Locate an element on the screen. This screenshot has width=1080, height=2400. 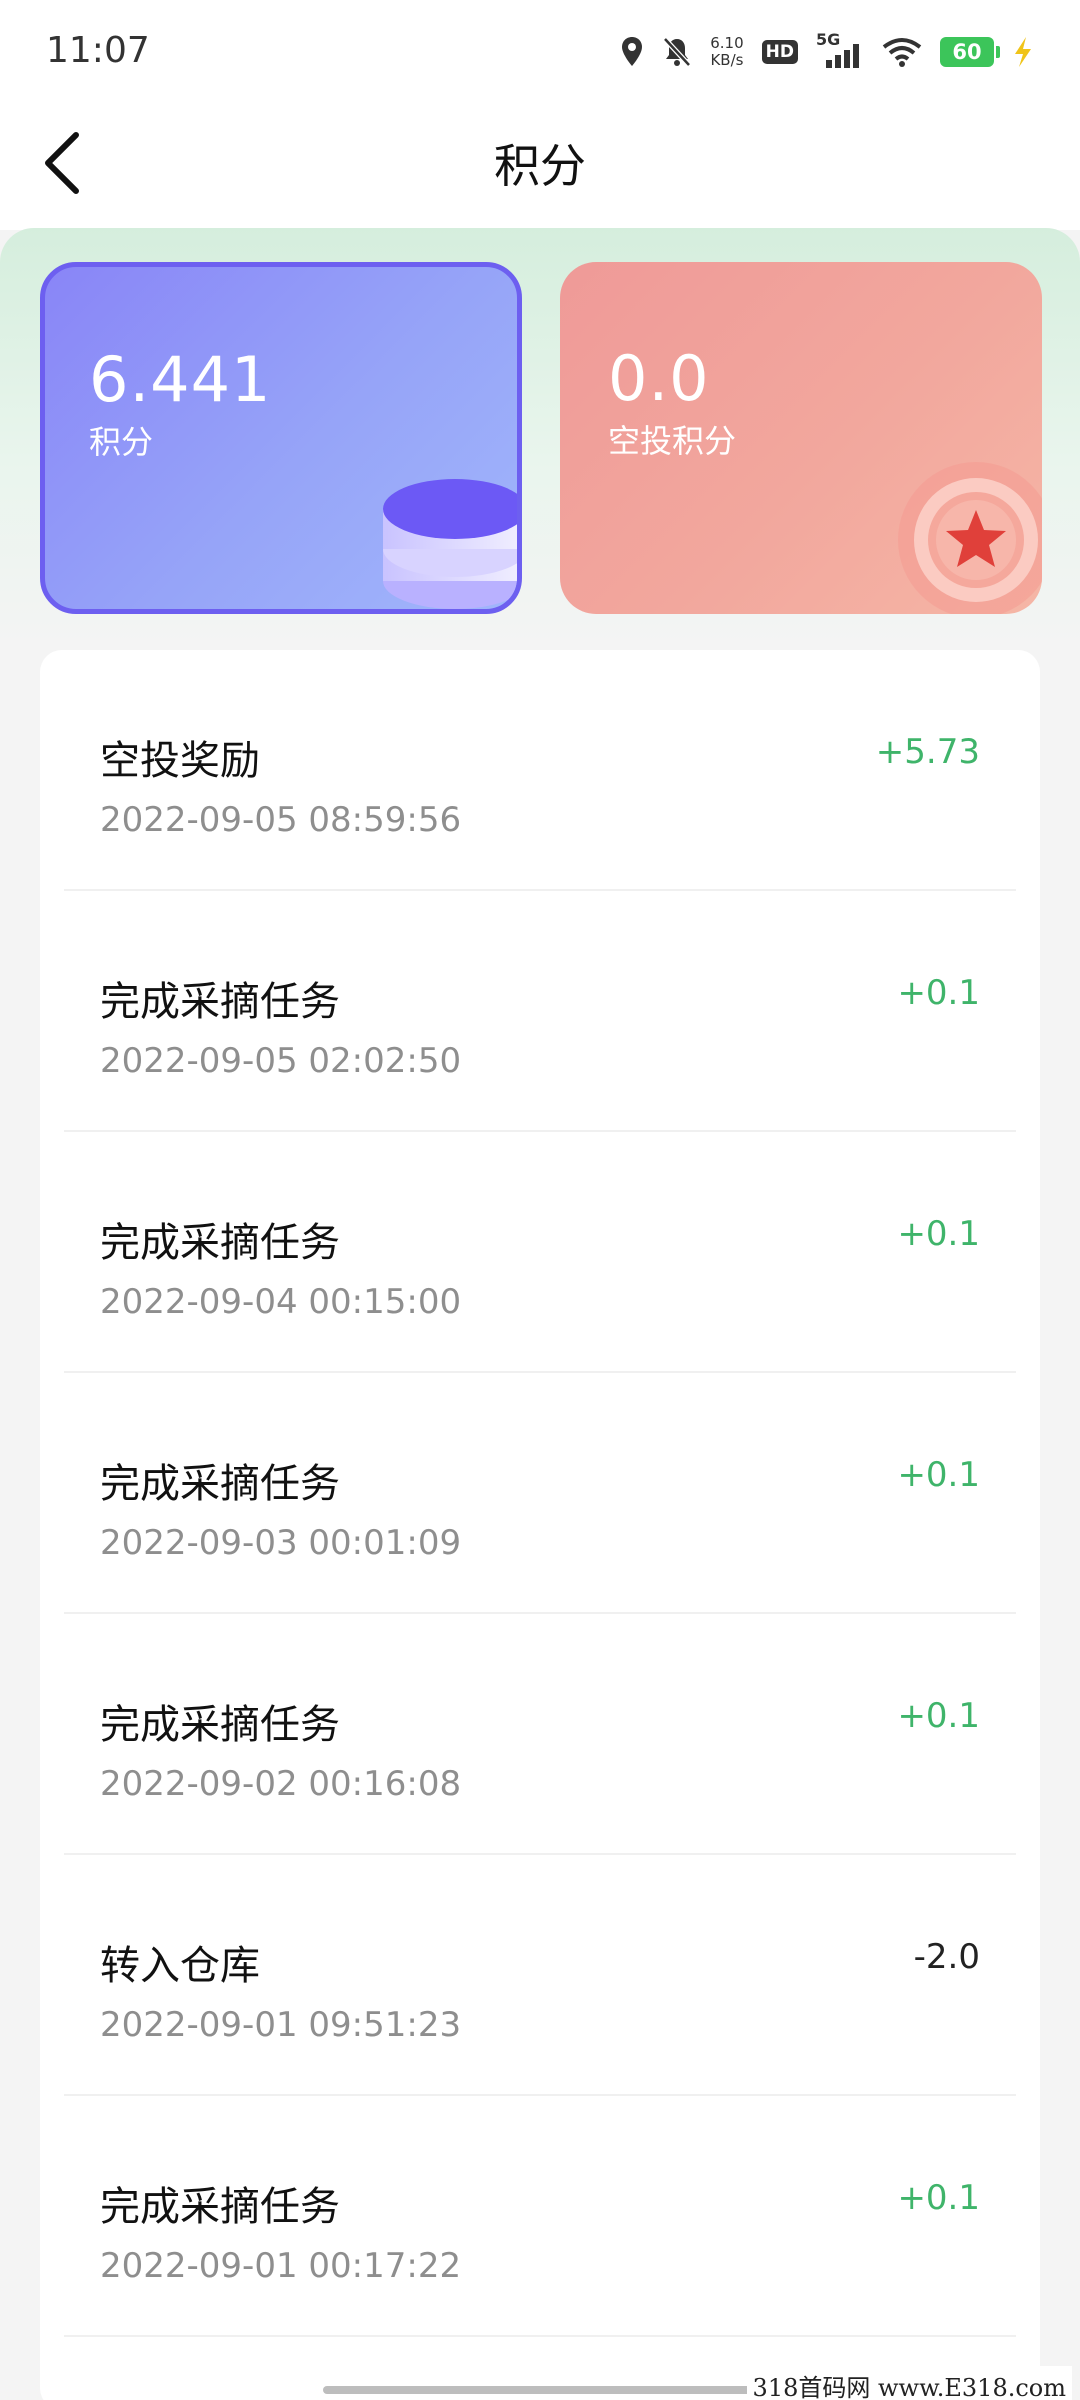
network-speed: 6.10 KB/s is located at coordinates (726, 52).